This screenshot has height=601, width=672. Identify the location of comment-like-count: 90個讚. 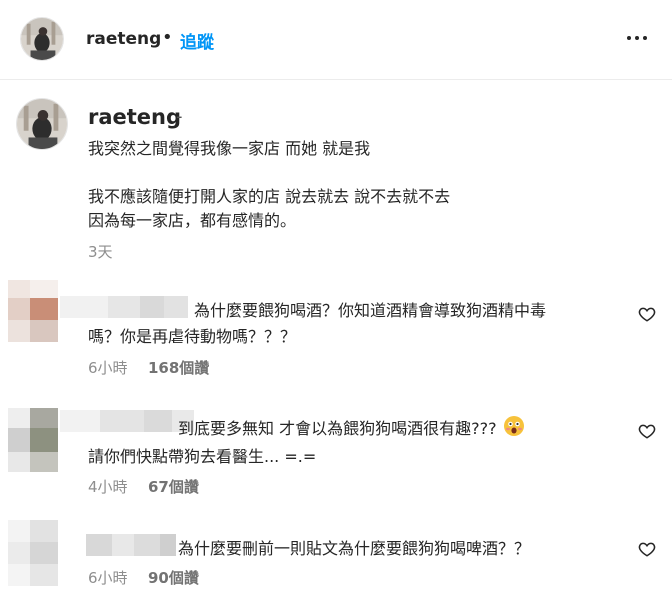
(173, 577).